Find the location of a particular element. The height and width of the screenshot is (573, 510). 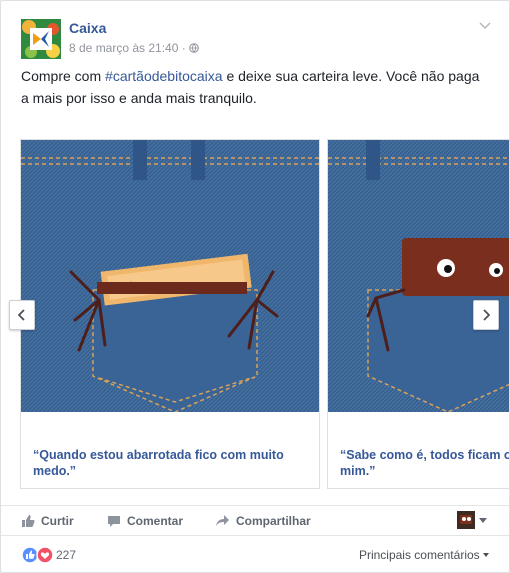

post-timestamp: 8 de março às 21:40 is located at coordinates (123, 48).